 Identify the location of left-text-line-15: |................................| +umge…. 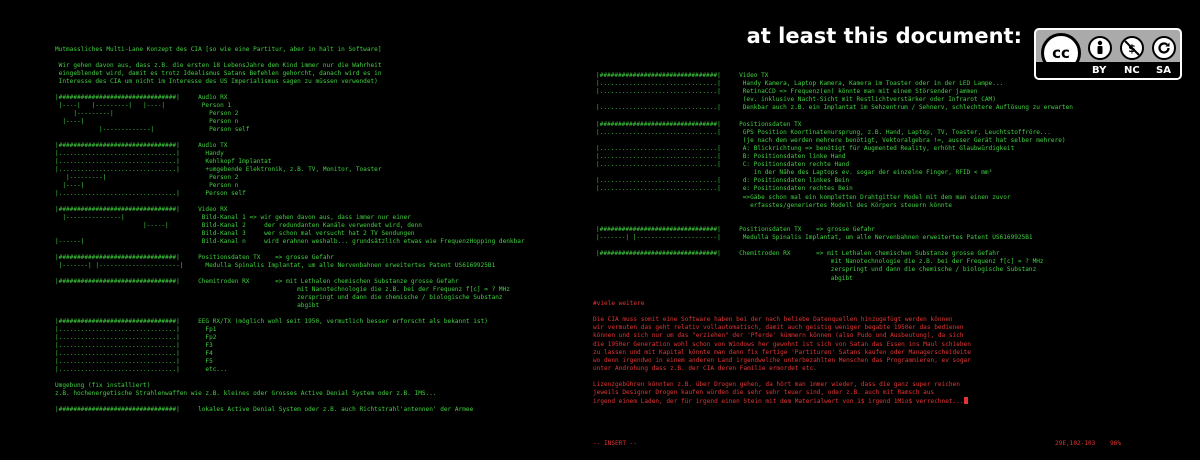
(218, 169).